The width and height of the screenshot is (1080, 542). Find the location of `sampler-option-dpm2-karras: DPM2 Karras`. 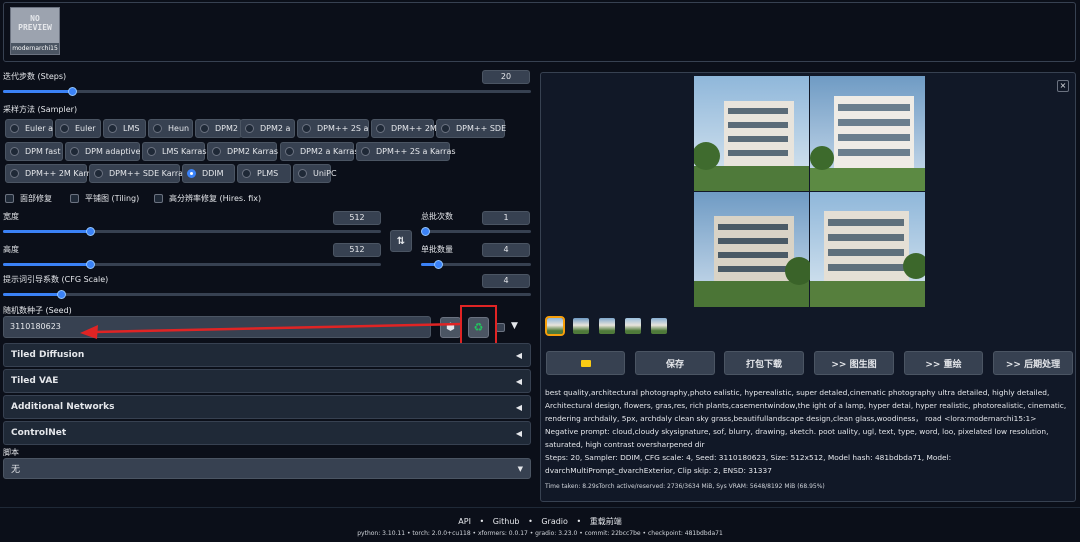

sampler-option-dpm2-karras: DPM2 Karras is located at coordinates (242, 151).